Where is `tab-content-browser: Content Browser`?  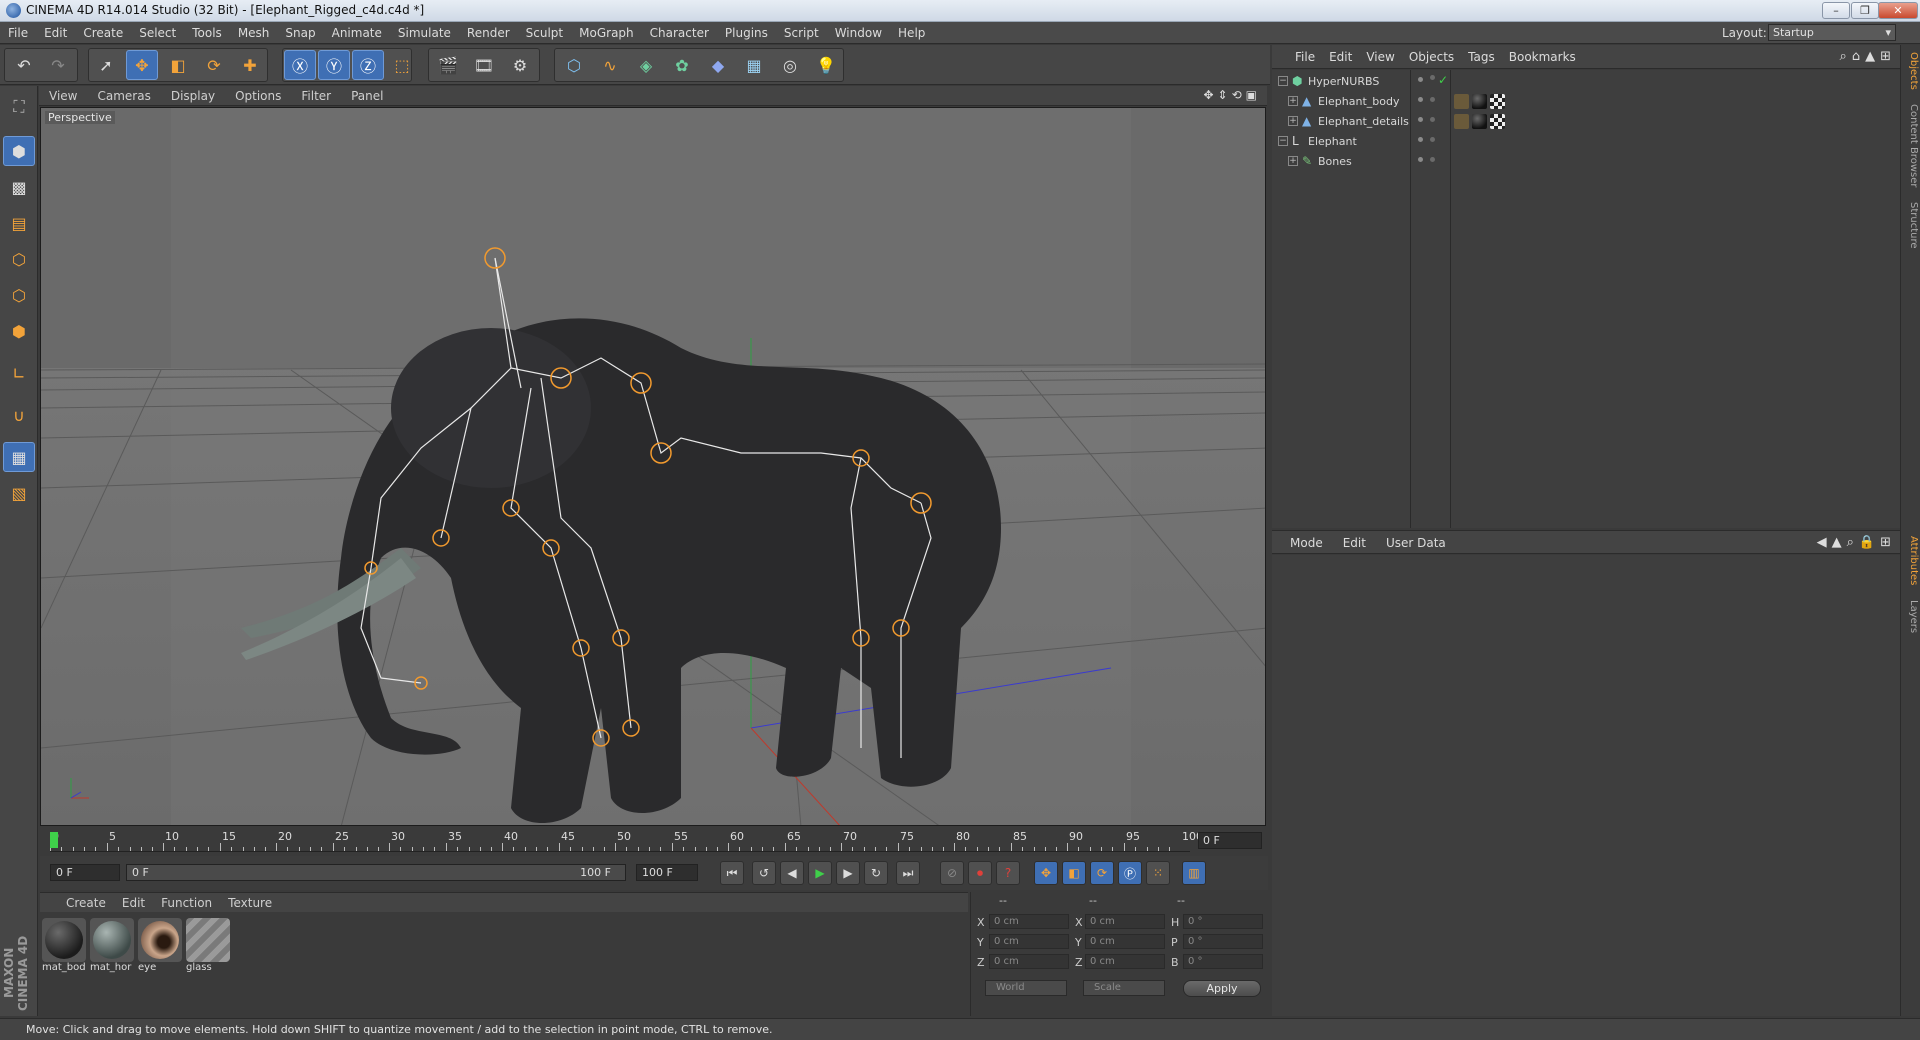
tab-content-browser: Content Browser is located at coordinates (1911, 146).